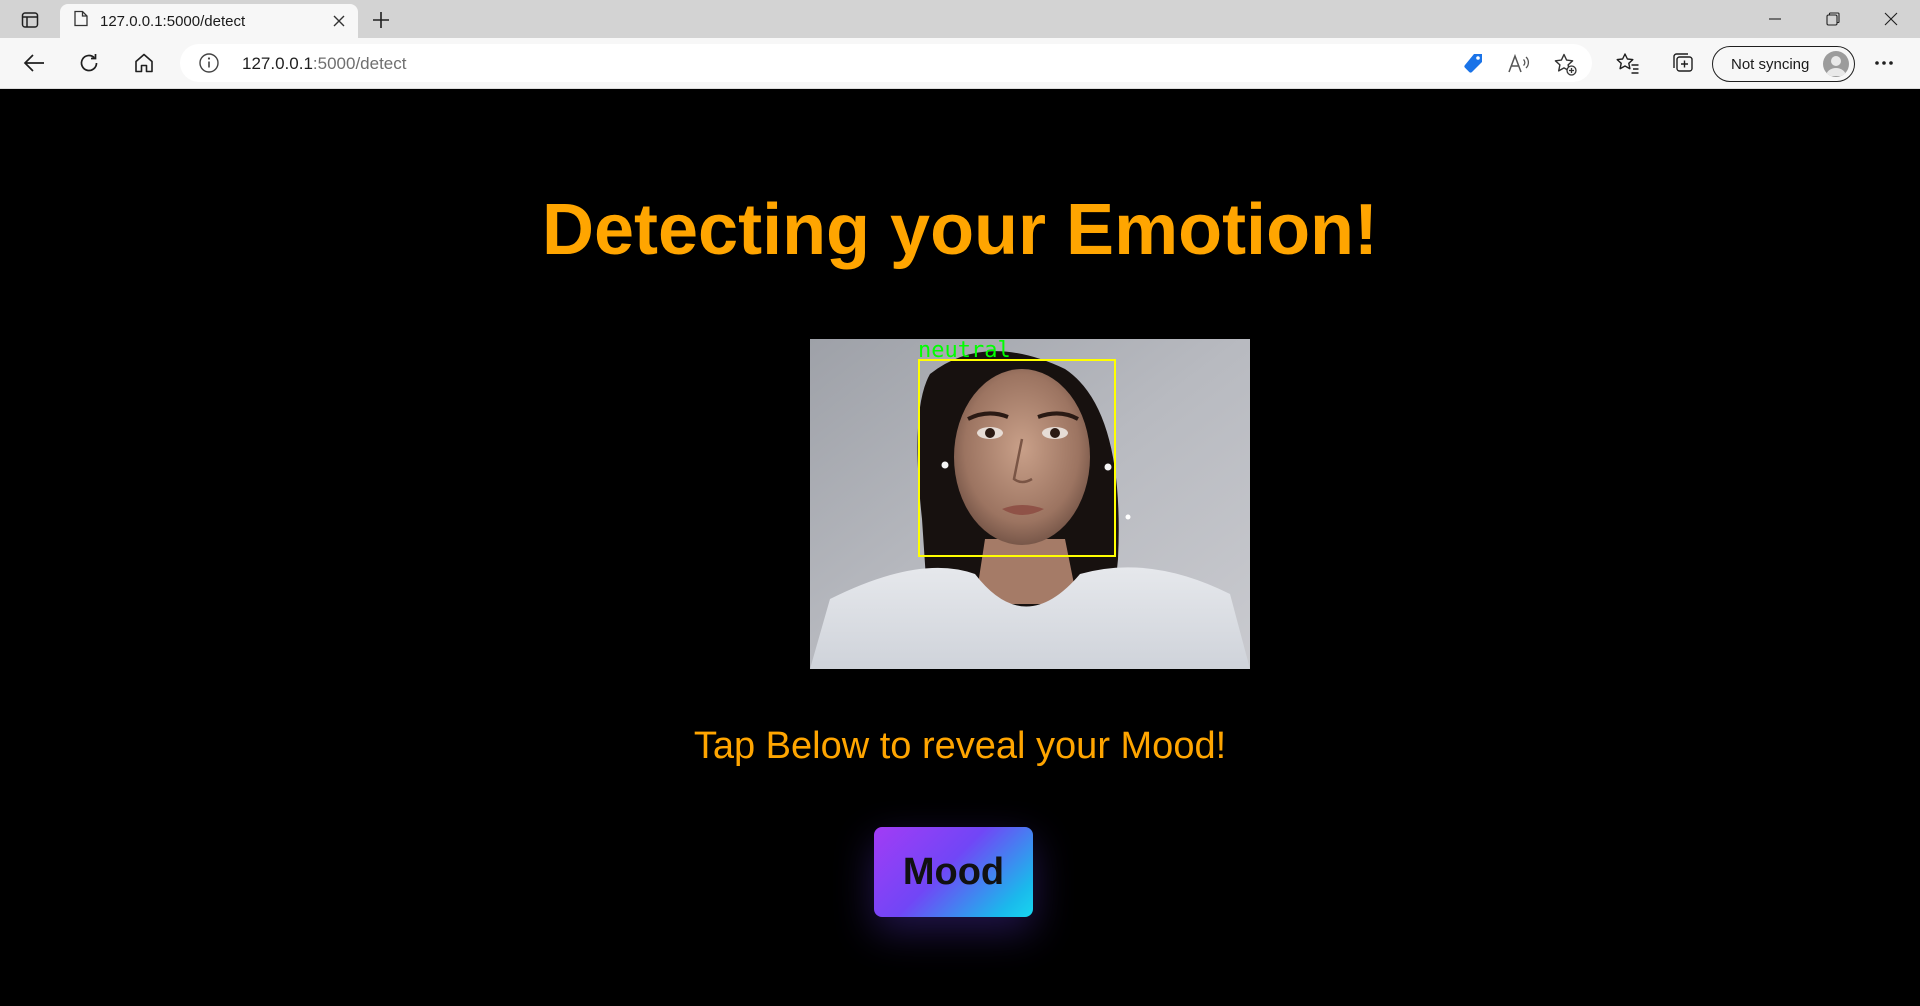 The height and width of the screenshot is (1006, 1920). What do you see at coordinates (960, 746) in the screenshot?
I see `subtitle: Tap Below to reveal your Mood!` at bounding box center [960, 746].